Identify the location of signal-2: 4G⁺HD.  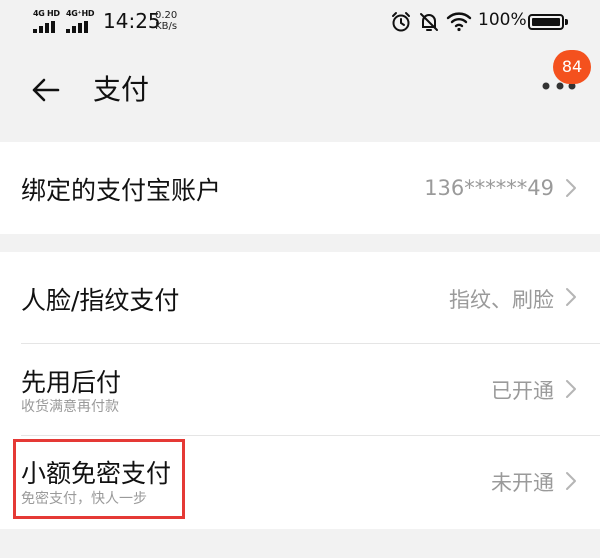
(81, 22).